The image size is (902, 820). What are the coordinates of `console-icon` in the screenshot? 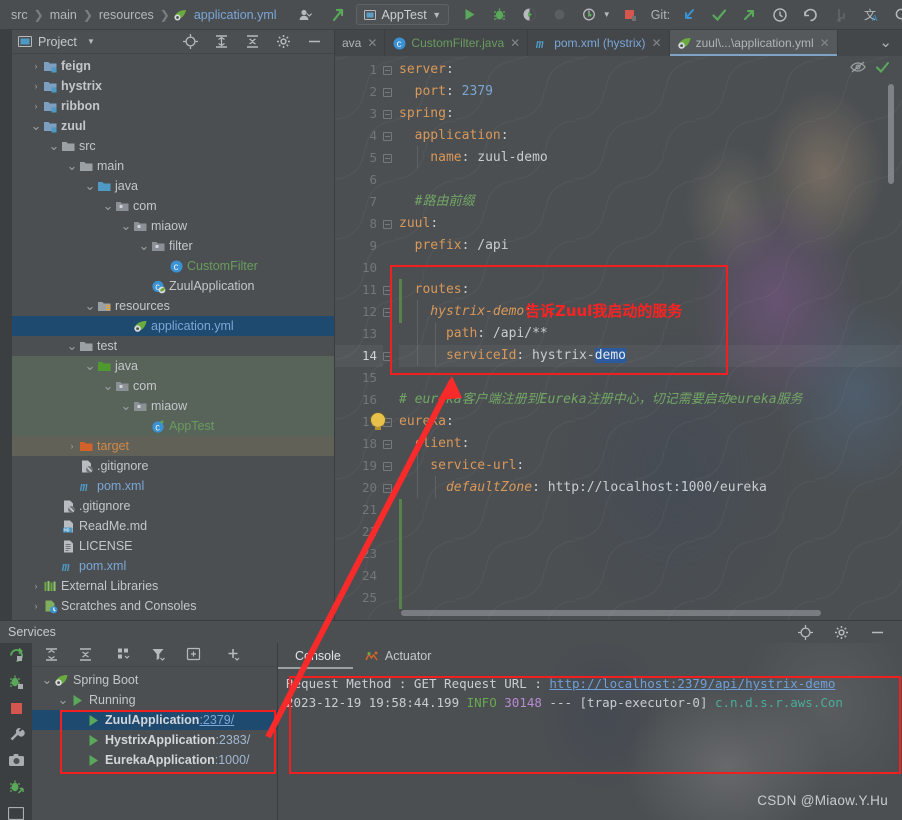 It's located at (16, 813).